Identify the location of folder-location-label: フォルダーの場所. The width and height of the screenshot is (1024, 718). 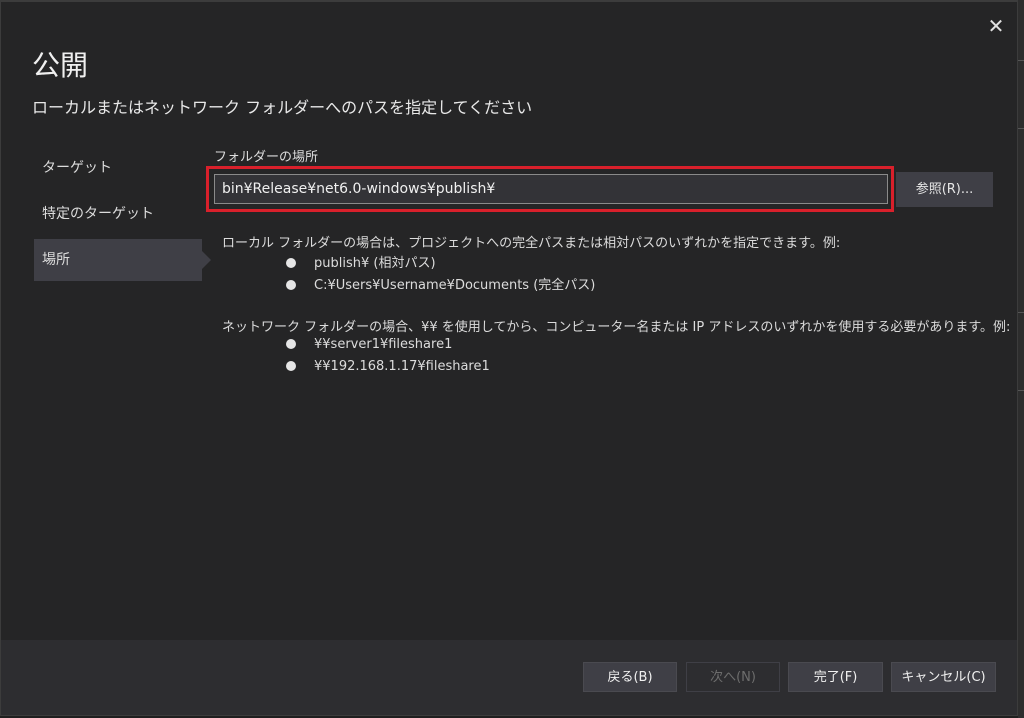
(266, 157).